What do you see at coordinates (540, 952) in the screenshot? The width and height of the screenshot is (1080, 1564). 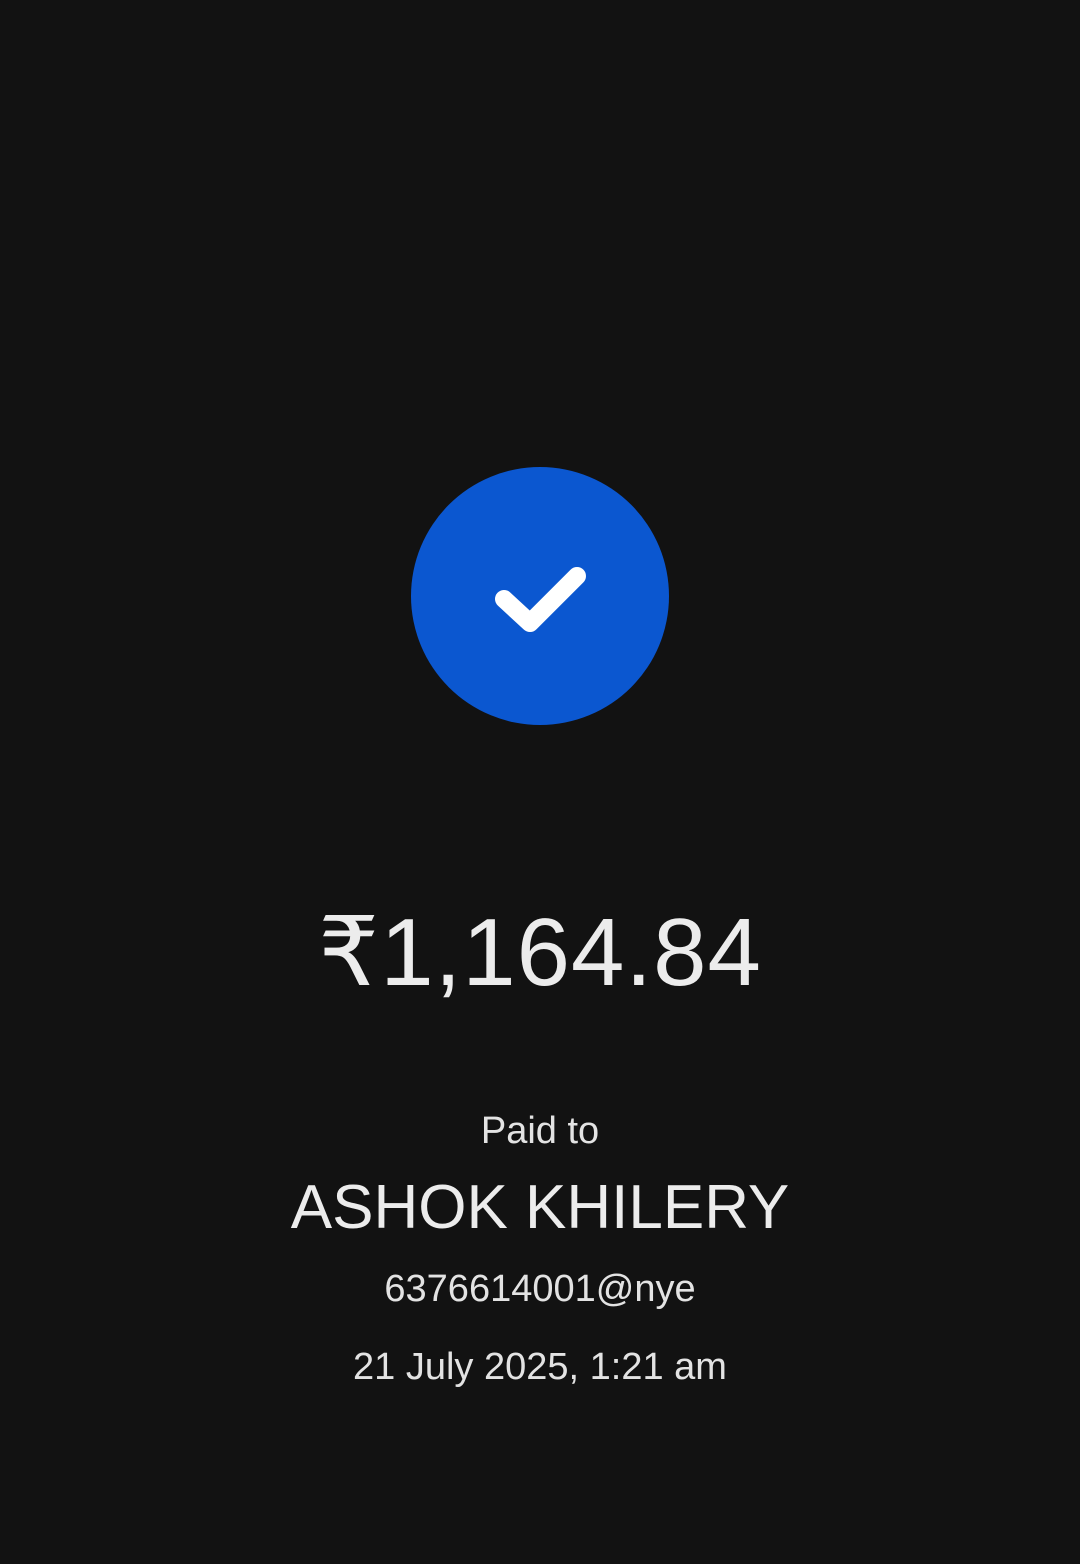 I see `payment-amount: ₹1,164.84` at bounding box center [540, 952].